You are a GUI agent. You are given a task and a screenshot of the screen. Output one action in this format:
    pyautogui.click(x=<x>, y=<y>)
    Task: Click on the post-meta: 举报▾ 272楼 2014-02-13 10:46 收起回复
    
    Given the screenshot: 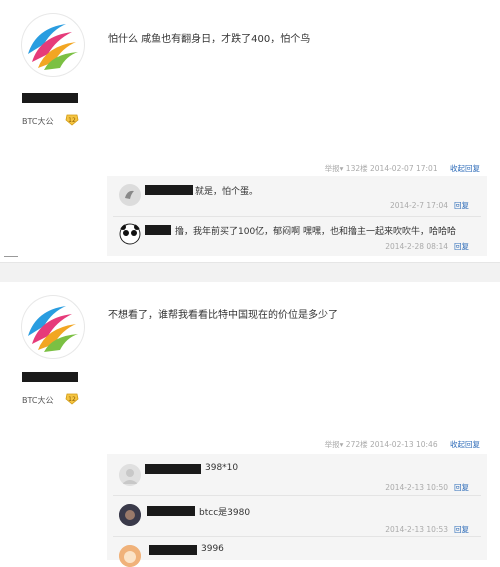 What is the action you would take?
    pyautogui.click(x=402, y=444)
    